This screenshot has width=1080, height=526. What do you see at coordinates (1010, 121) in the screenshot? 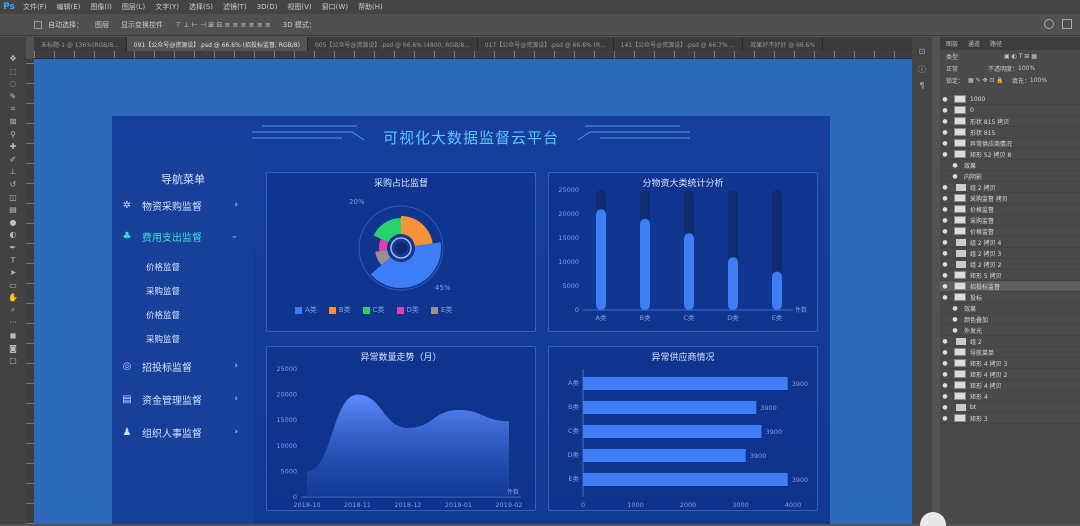
I see `layer-row: ● 形状 815 拷贝` at bounding box center [1010, 121].